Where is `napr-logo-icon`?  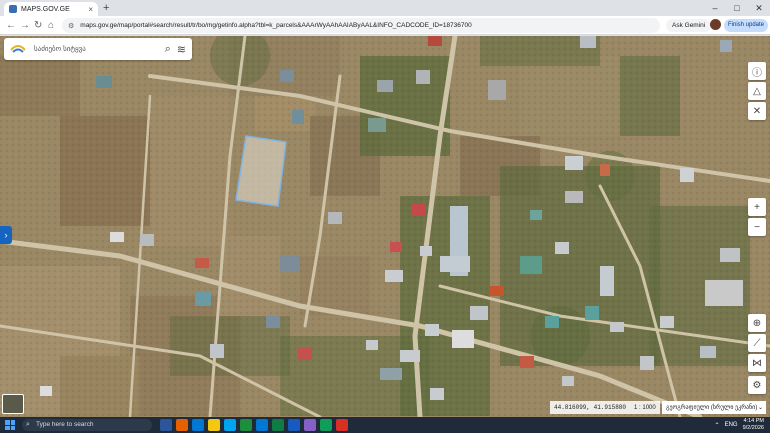
napr-logo-icon is located at coordinates (18, 49).